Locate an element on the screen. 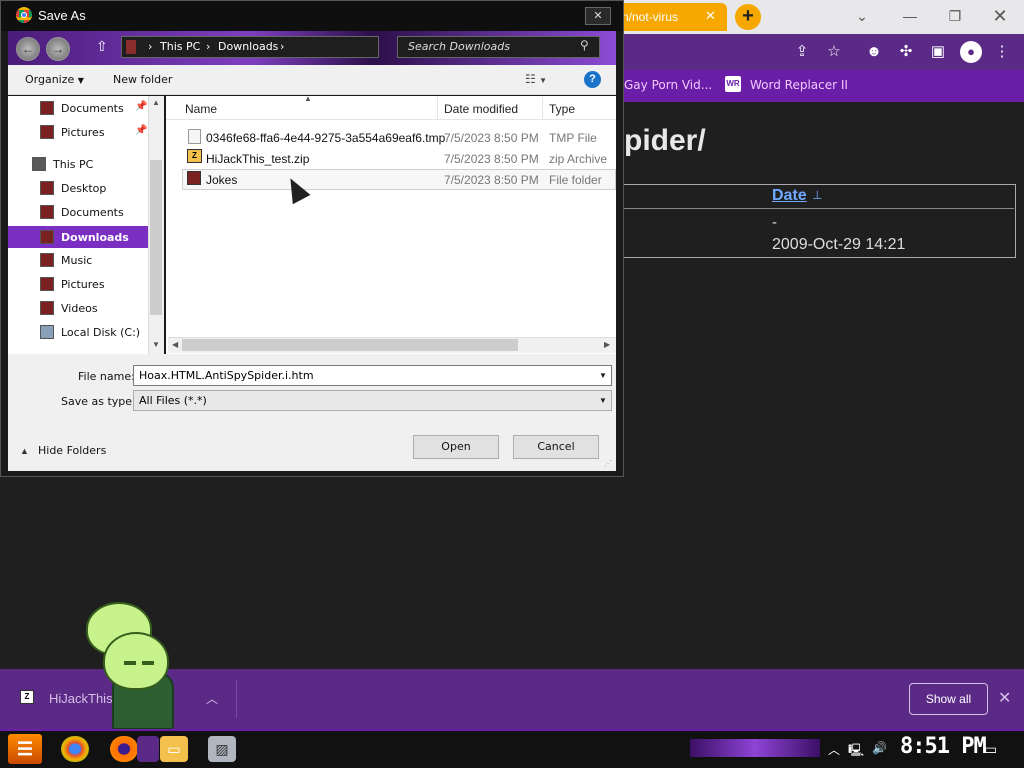  tab-close-icon: ✕ is located at coordinates (710, 16).